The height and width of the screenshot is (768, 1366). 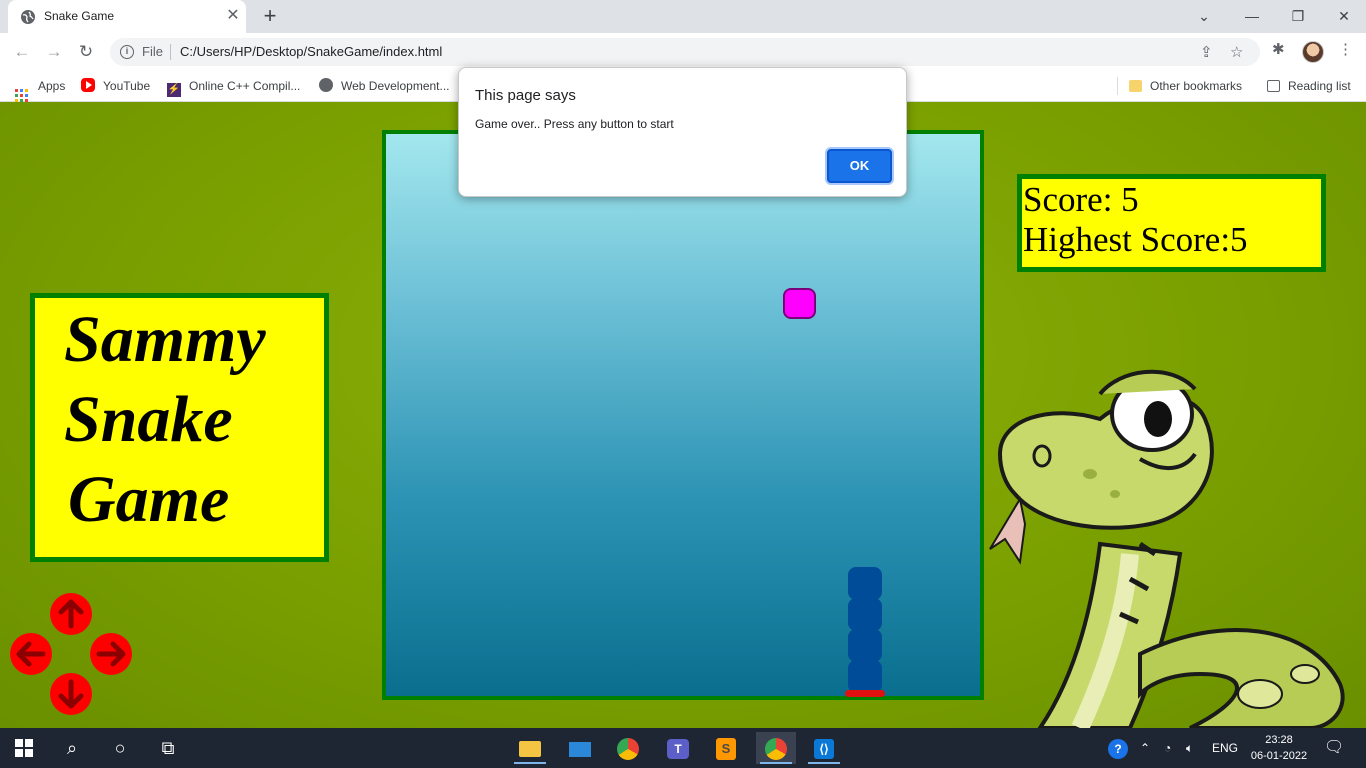 What do you see at coordinates (1118, 748) in the screenshot?
I see `help-icon: ?` at bounding box center [1118, 748].